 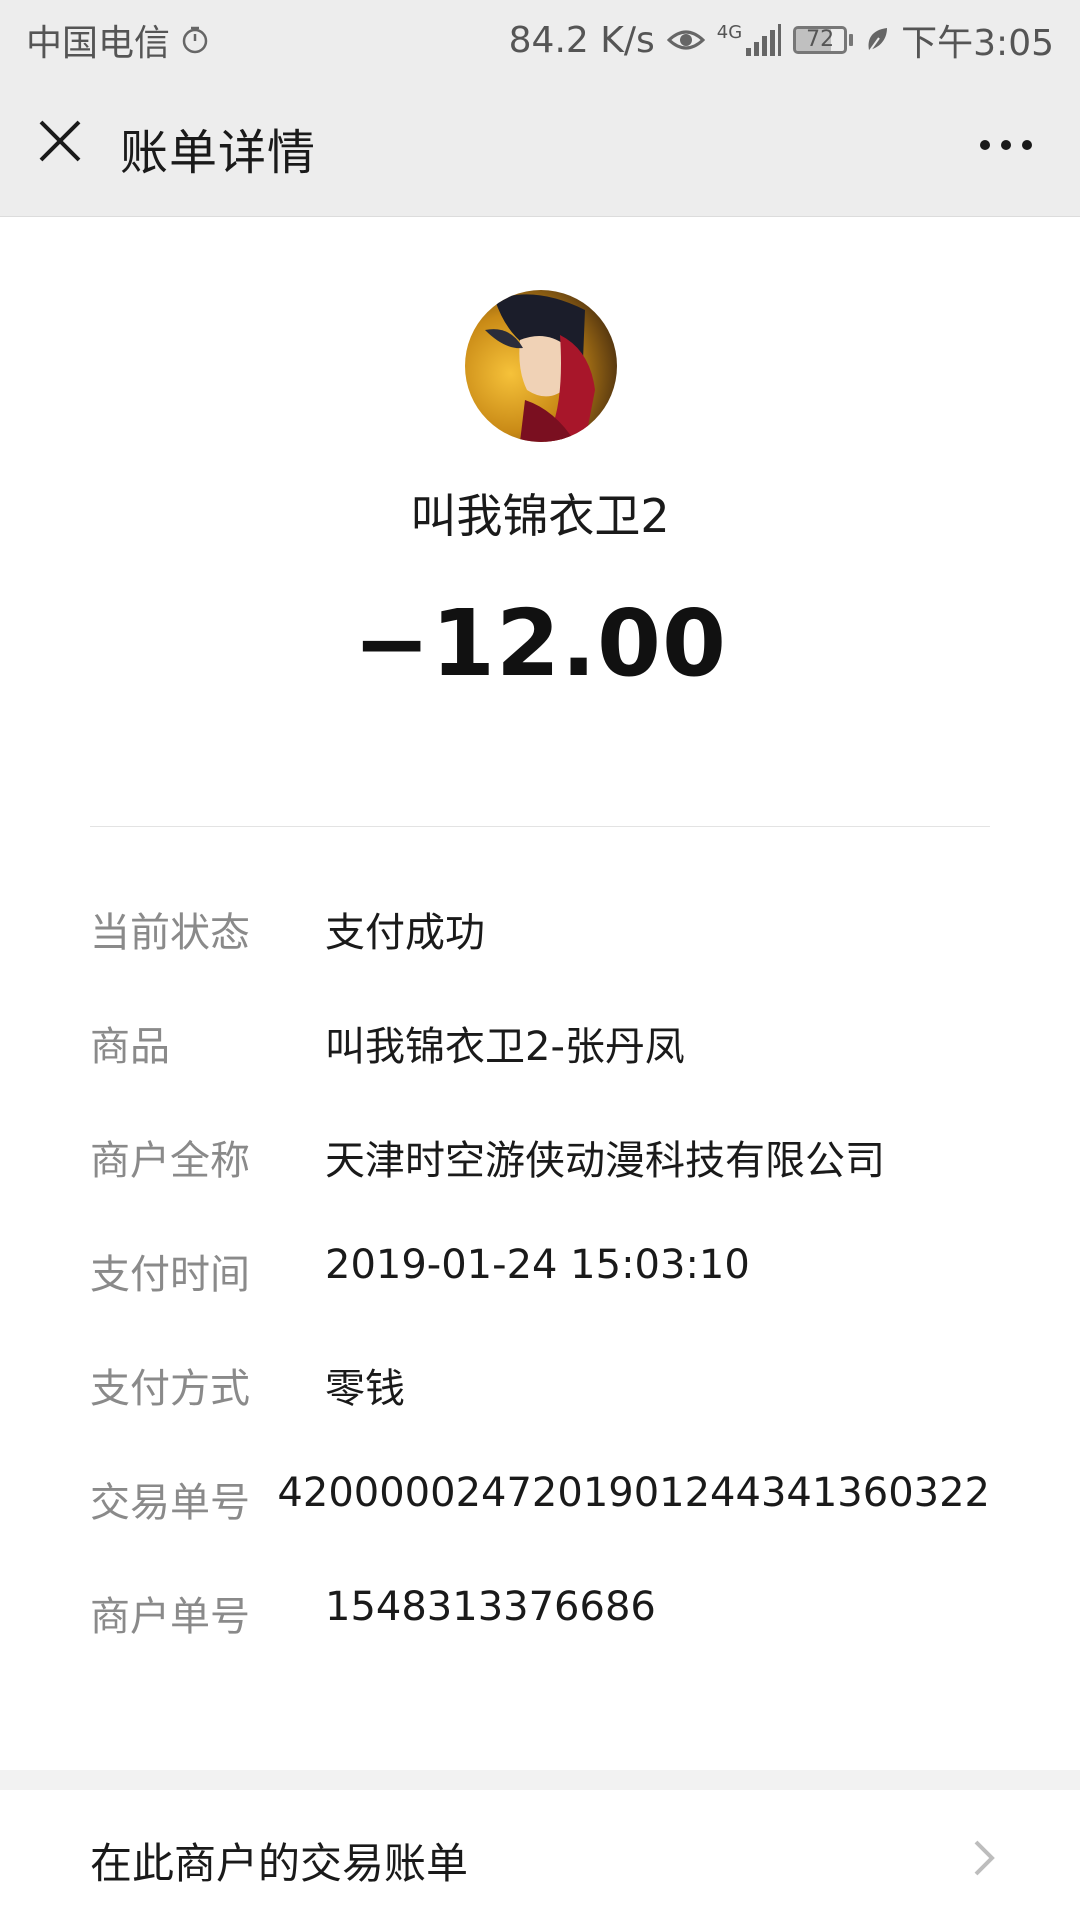 What do you see at coordinates (581, 40) in the screenshot?
I see `network-speed: 84.2 K/s` at bounding box center [581, 40].